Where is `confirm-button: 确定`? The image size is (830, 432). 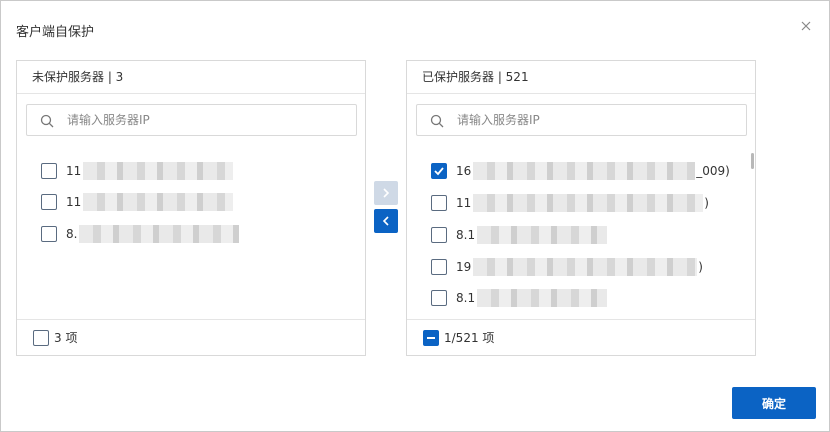 confirm-button: 确定 is located at coordinates (774, 403).